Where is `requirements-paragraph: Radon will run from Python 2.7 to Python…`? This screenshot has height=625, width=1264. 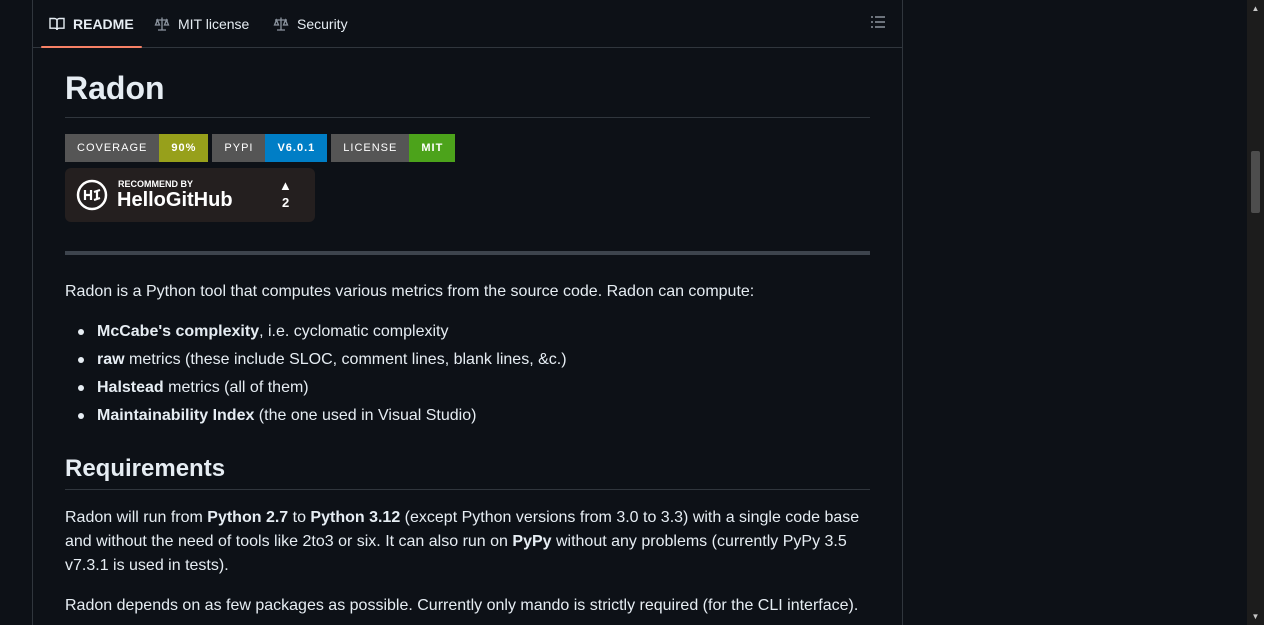 requirements-paragraph: Radon will run from Python 2.7 to Python… is located at coordinates (467, 542).